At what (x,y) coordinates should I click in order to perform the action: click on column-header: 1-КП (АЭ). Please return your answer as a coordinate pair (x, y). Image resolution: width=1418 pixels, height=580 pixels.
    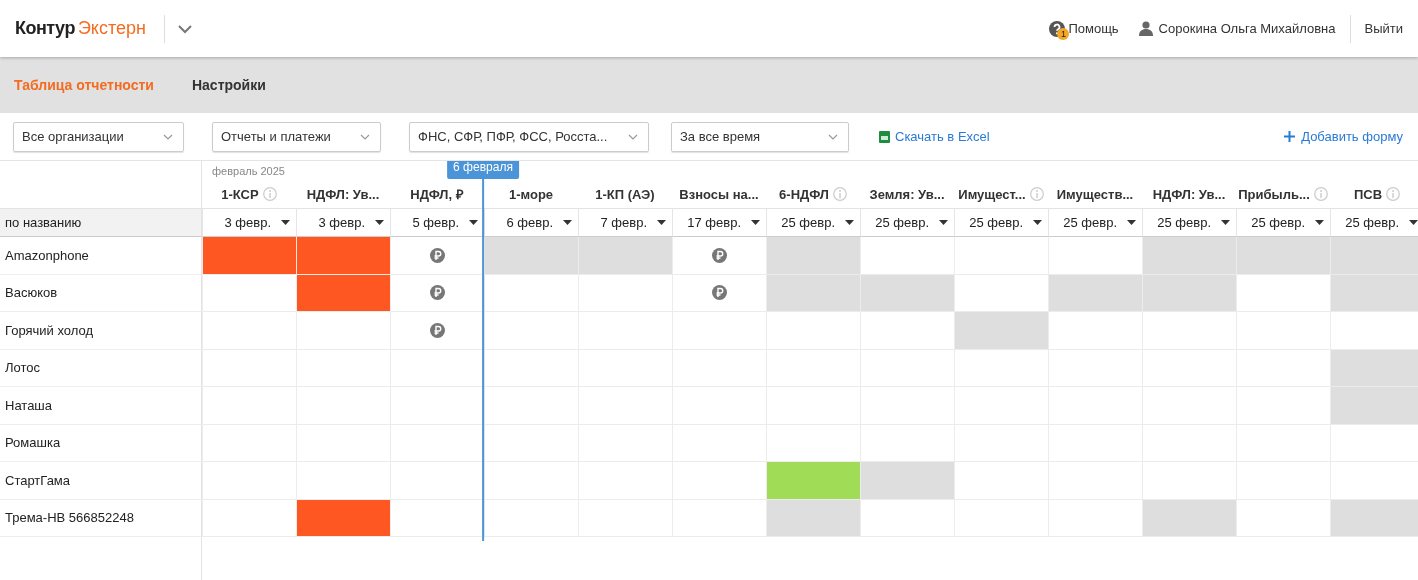
    Looking at the image, I should click on (625, 194).